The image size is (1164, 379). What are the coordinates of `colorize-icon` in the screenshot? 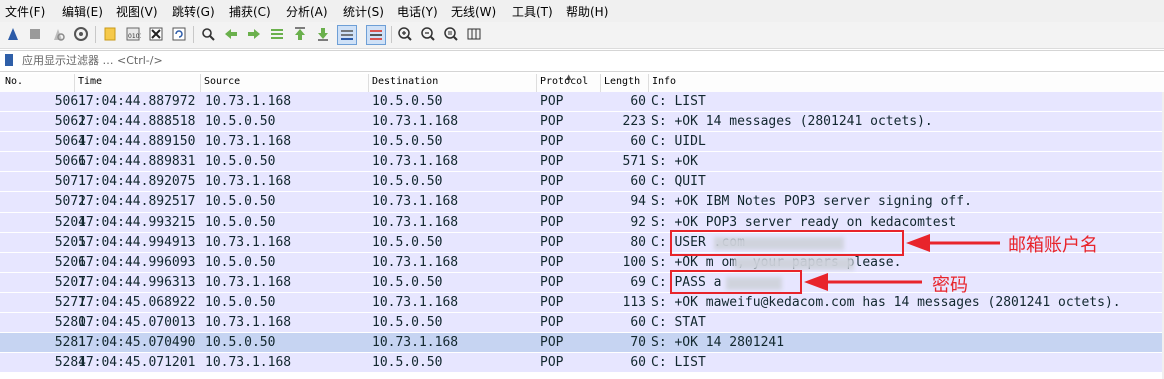 It's located at (376, 35).